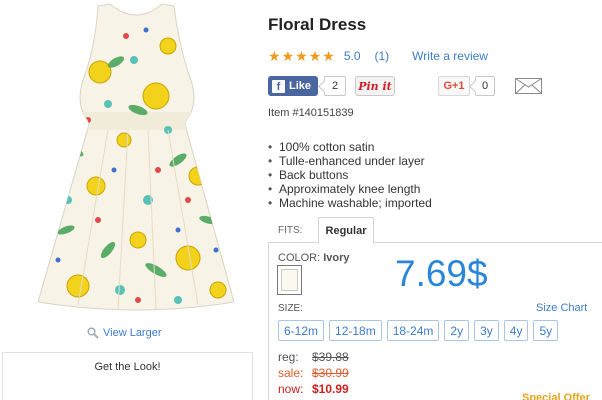 The height and width of the screenshot is (400, 602). I want to click on now-price-label: now:, so click(291, 389).